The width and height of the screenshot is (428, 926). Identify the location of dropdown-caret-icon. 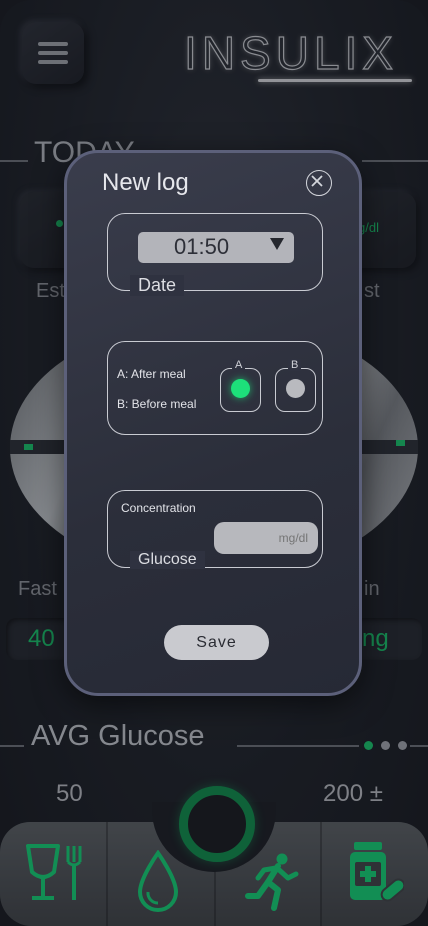
(277, 244).